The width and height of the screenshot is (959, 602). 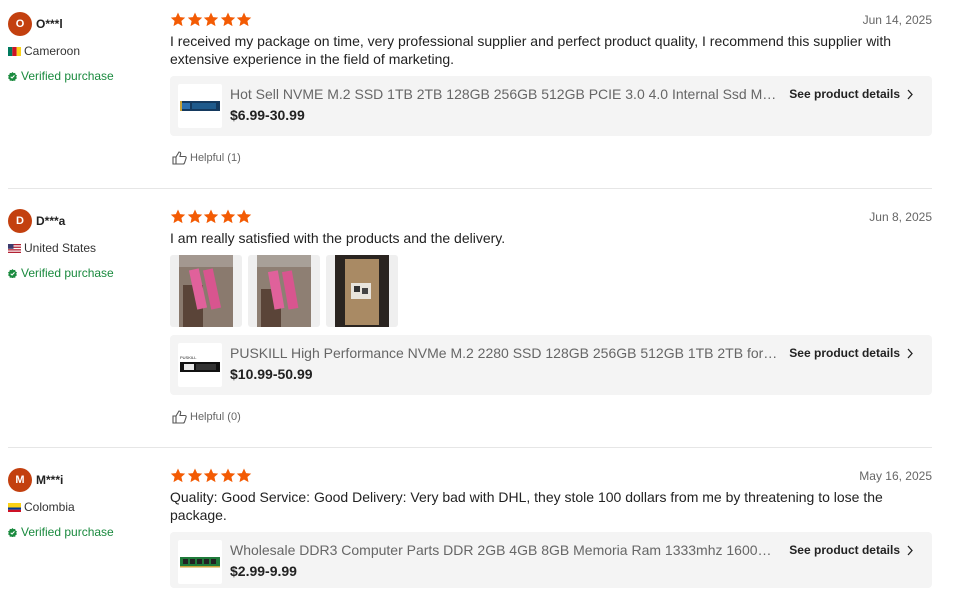 I want to click on ram-product-image, so click(x=200, y=562).